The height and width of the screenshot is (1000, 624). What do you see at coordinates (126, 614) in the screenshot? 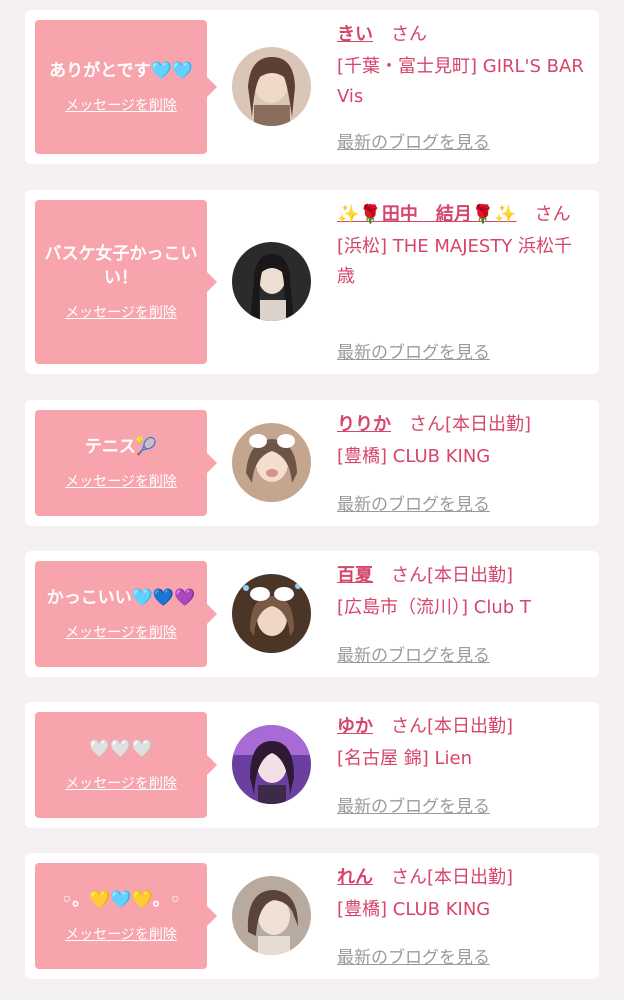
I see `message-bubble: かっこいい🩵💙💜 メッセージを削除` at bounding box center [126, 614].